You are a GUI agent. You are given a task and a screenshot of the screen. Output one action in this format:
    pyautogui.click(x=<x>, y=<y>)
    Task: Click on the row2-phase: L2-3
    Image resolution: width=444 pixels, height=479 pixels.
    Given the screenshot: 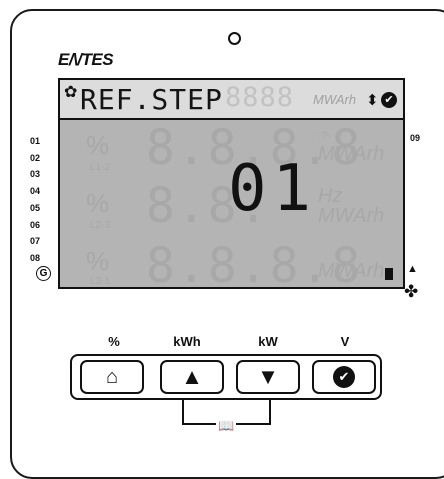 What is the action you would take?
    pyautogui.click(x=100, y=225)
    